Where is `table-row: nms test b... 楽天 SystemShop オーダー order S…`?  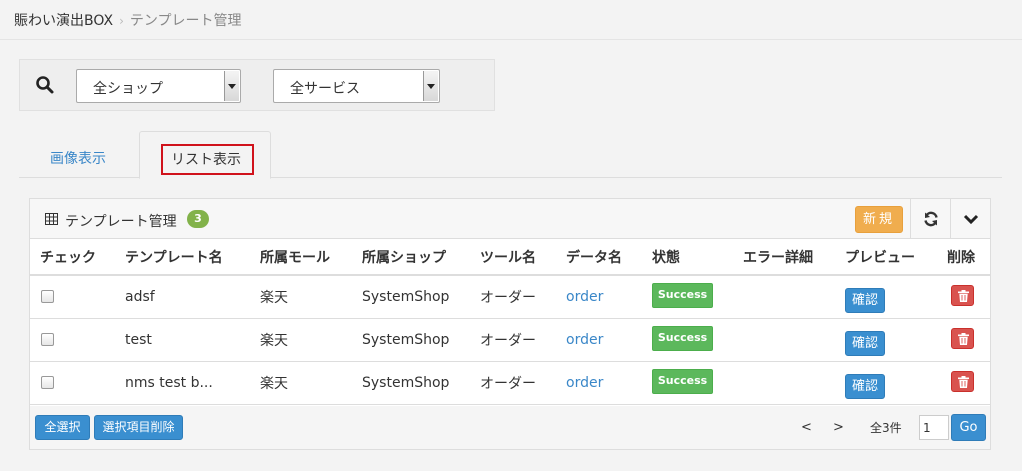
table-row: nms test b... 楽天 SystemShop オーダー order S… is located at coordinates (510, 383).